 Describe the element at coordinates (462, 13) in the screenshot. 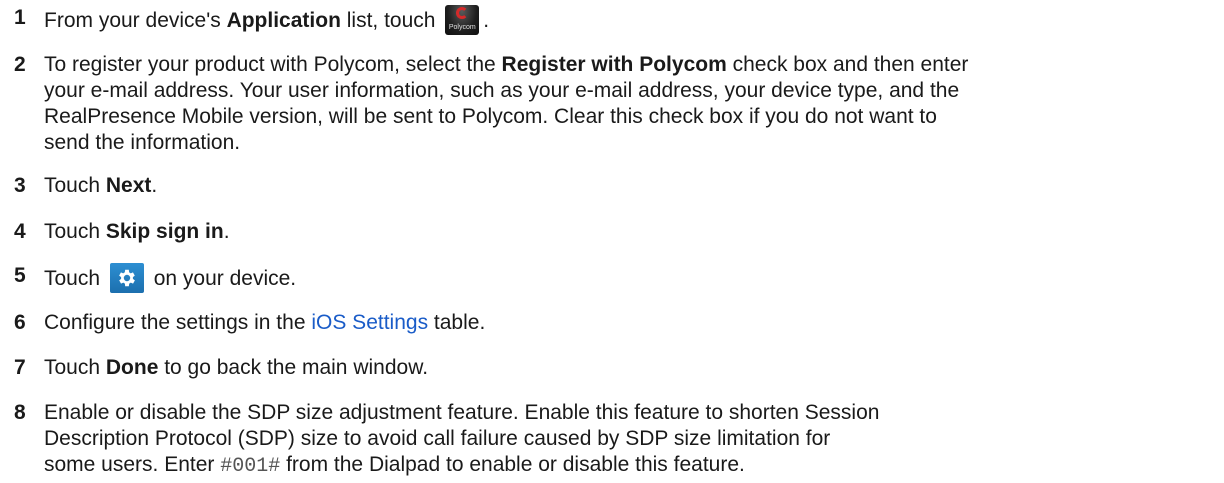

I see `polycom-logo-icon` at that location.